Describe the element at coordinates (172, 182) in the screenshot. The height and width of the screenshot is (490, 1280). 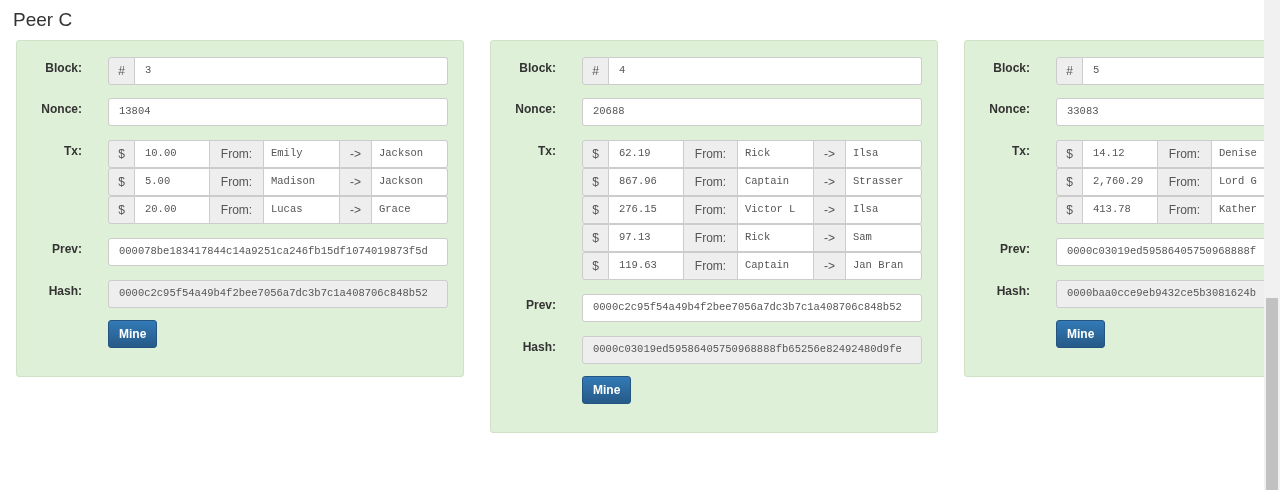
I see `input-field: 5.00` at that location.